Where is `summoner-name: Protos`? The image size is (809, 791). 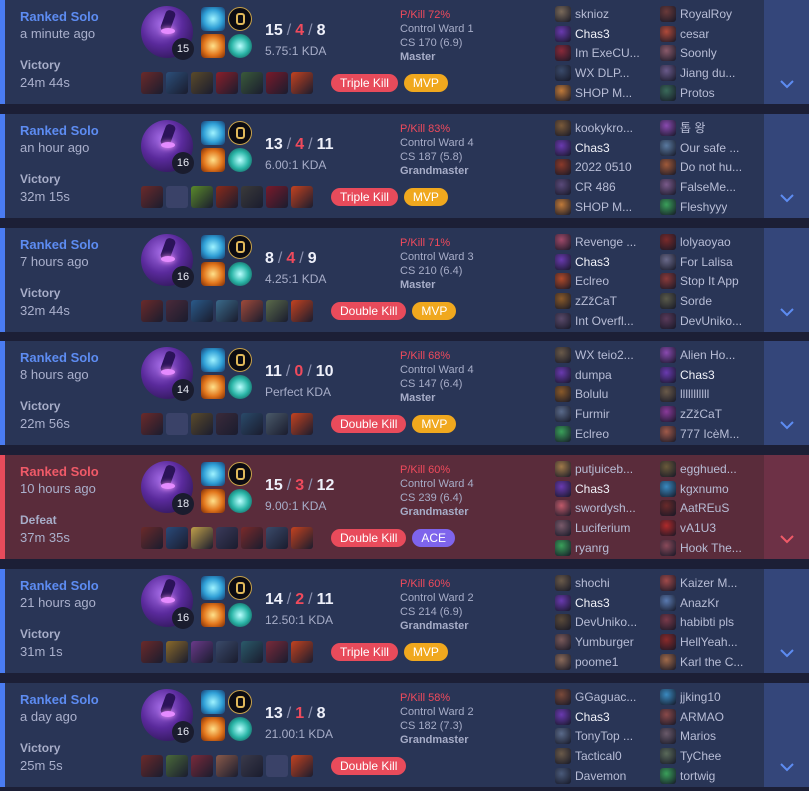 summoner-name: Protos is located at coordinates (697, 93).